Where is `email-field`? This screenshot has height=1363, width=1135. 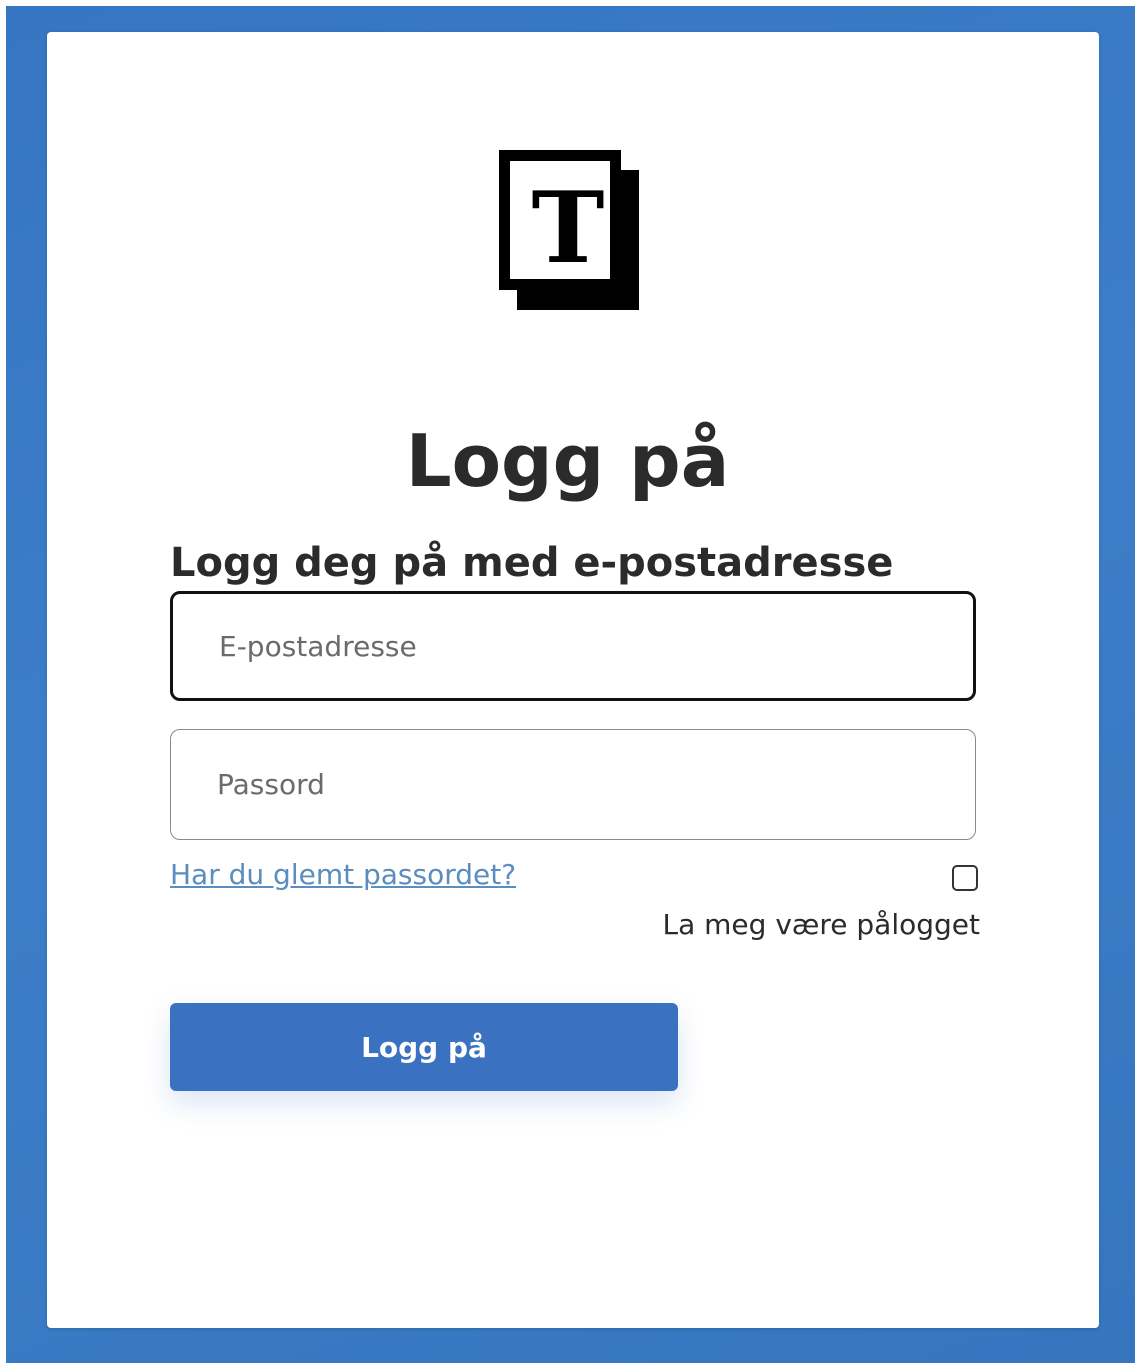 email-field is located at coordinates (573, 646).